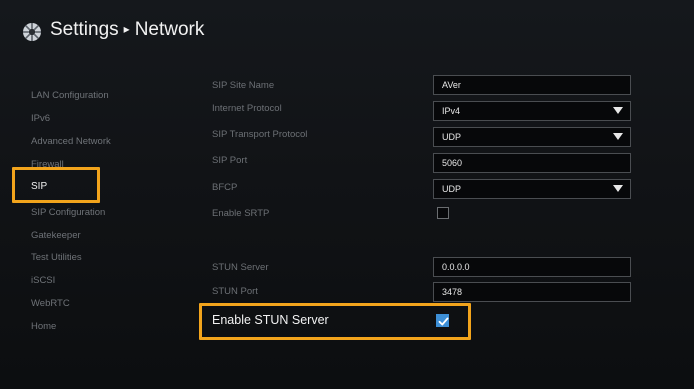  Describe the element at coordinates (40, 118) in the screenshot. I see `sidebar-item-ipv6: IPv6` at that location.